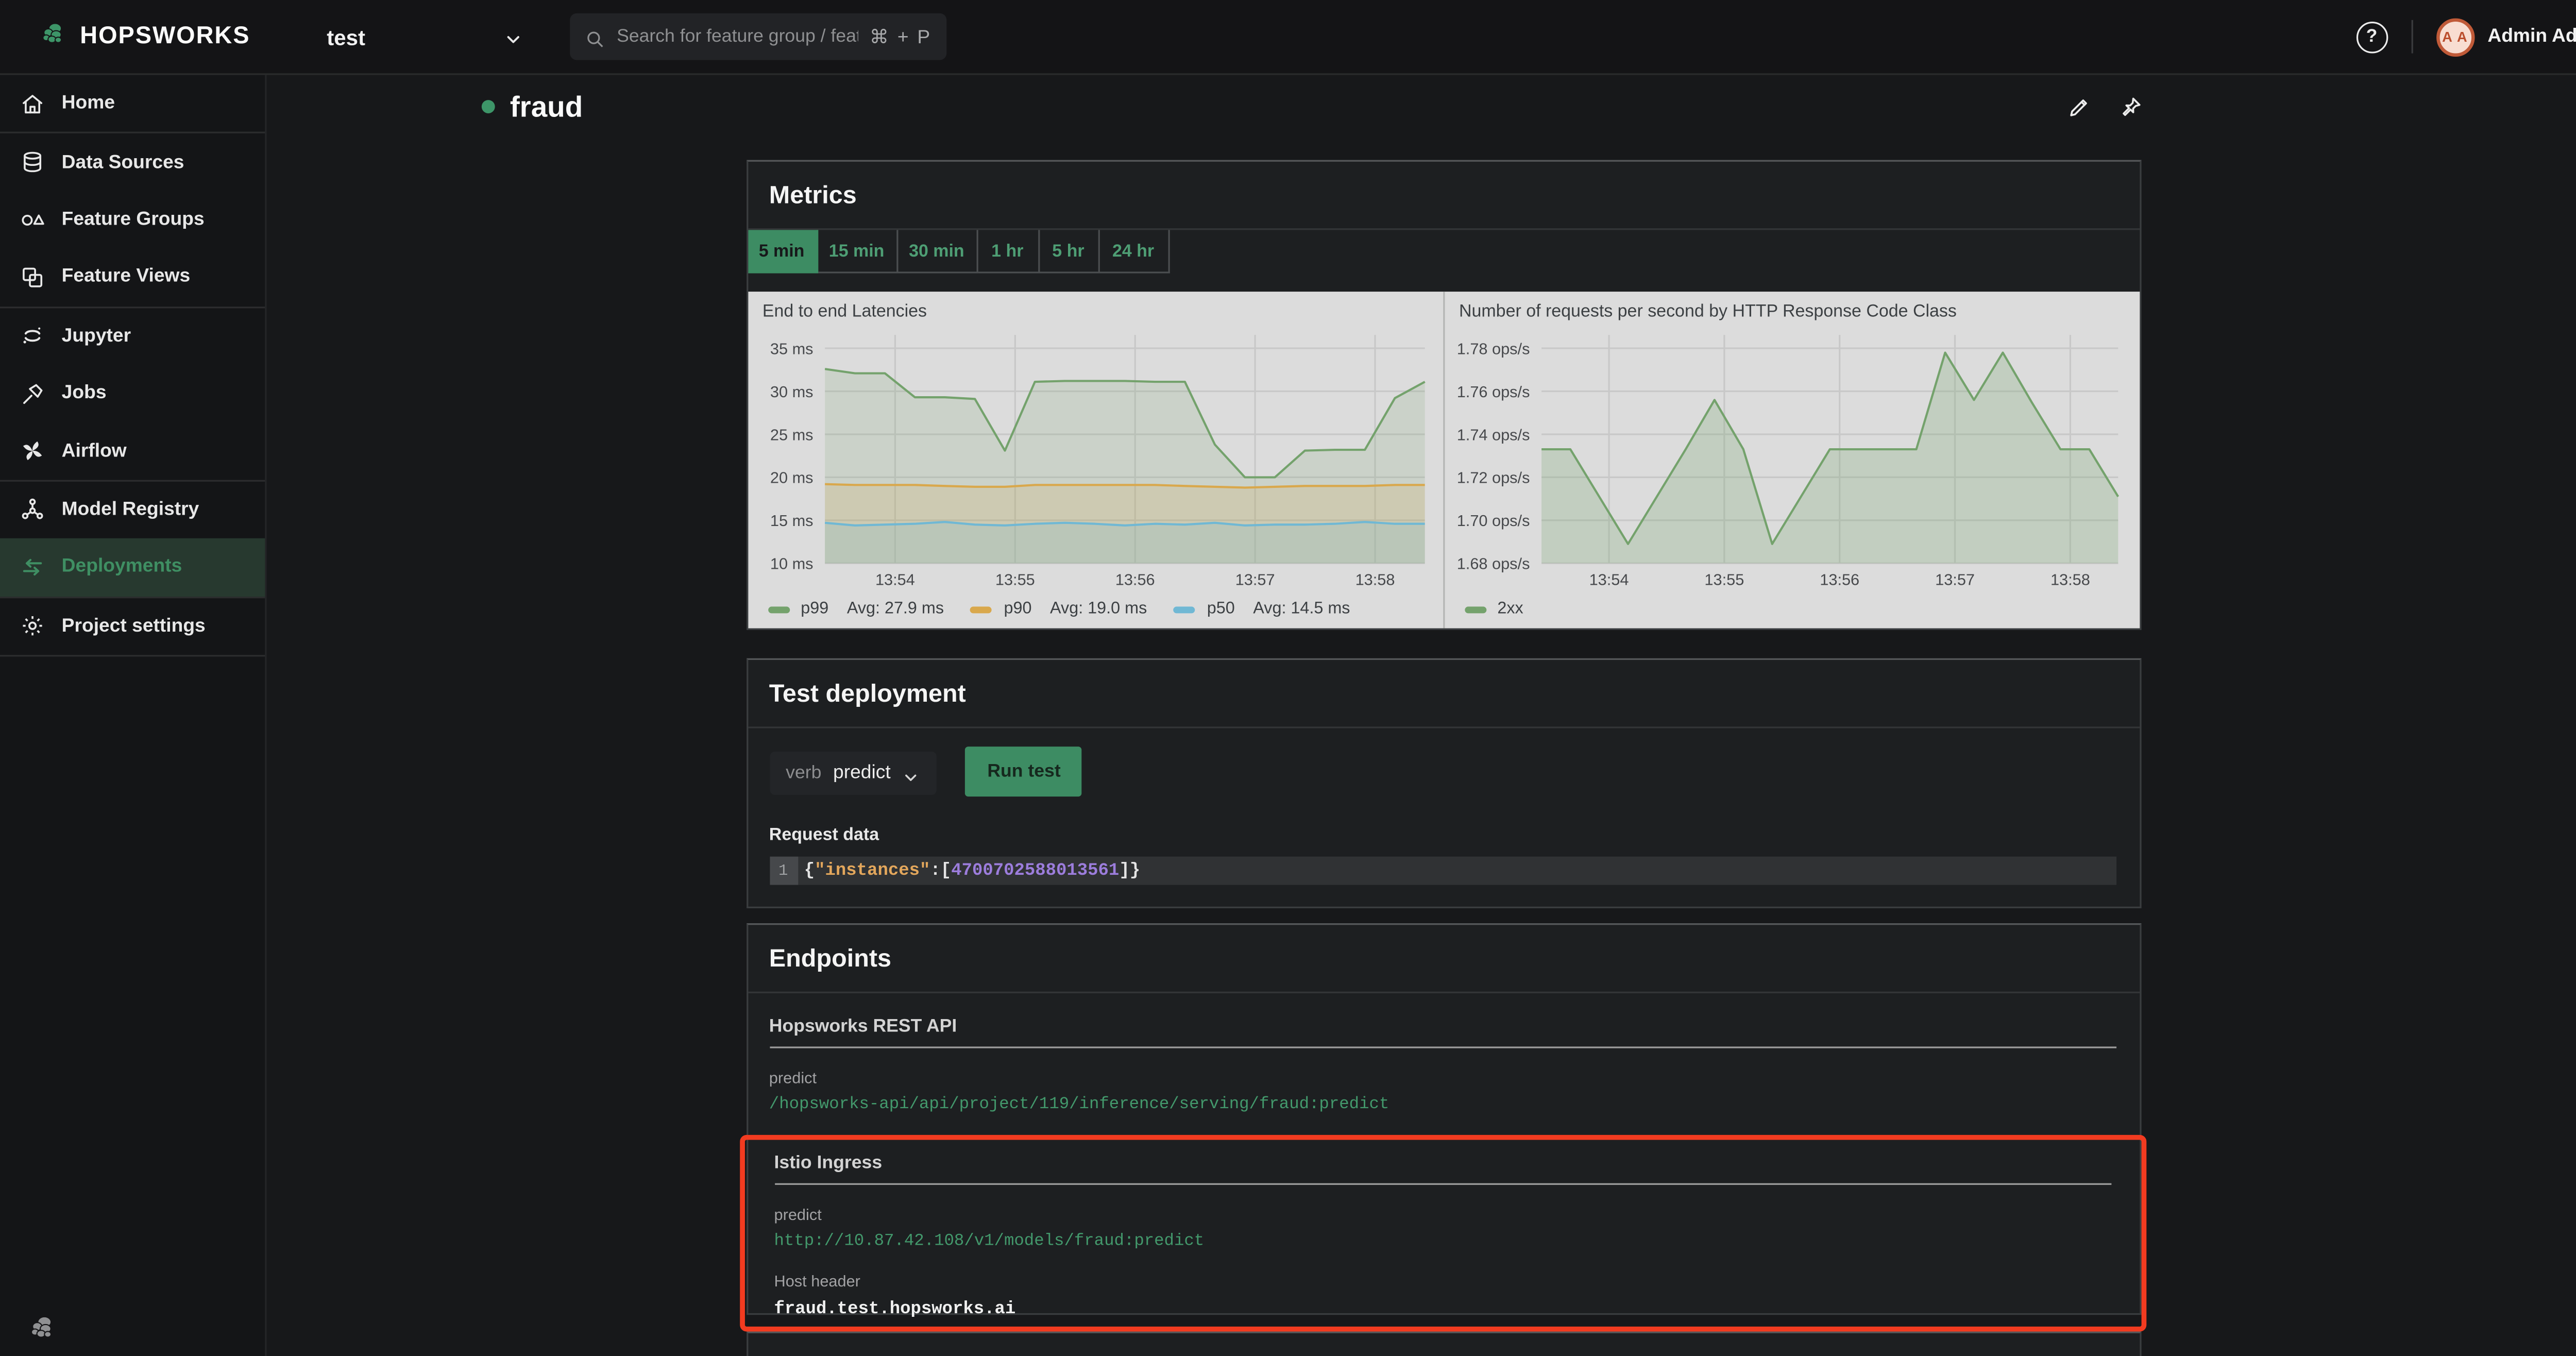  I want to click on avatar: A A, so click(2455, 36).